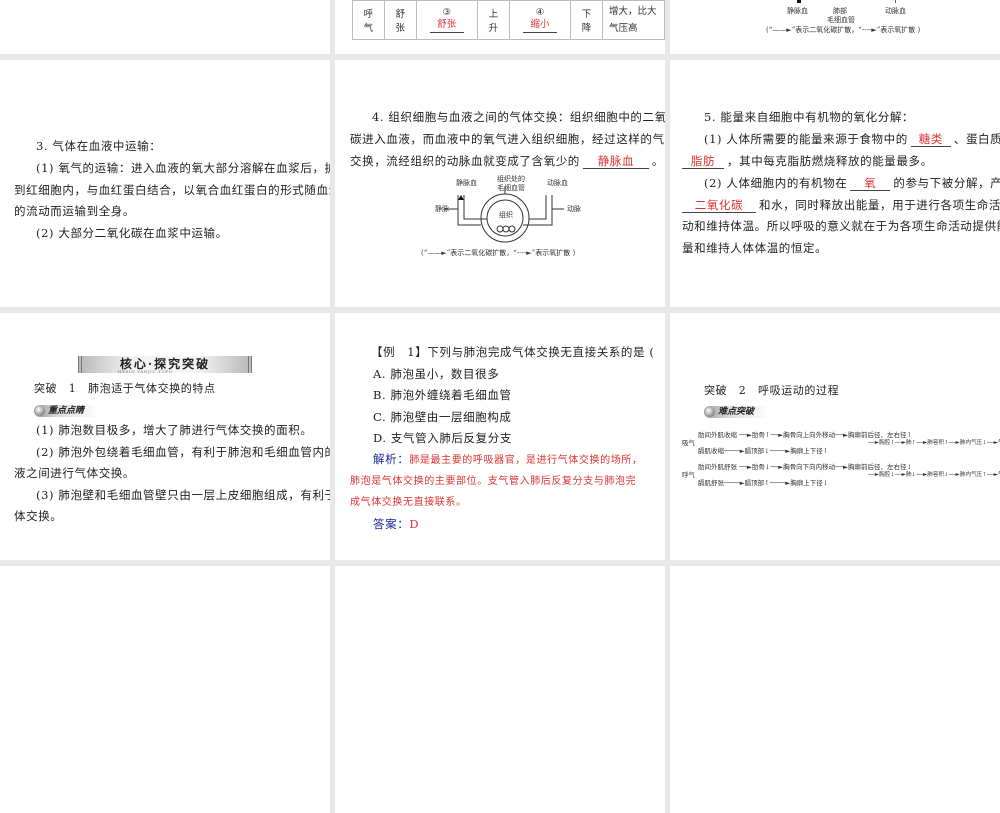 This screenshot has width=1000, height=813. I want to click on answer: D, so click(414, 524).